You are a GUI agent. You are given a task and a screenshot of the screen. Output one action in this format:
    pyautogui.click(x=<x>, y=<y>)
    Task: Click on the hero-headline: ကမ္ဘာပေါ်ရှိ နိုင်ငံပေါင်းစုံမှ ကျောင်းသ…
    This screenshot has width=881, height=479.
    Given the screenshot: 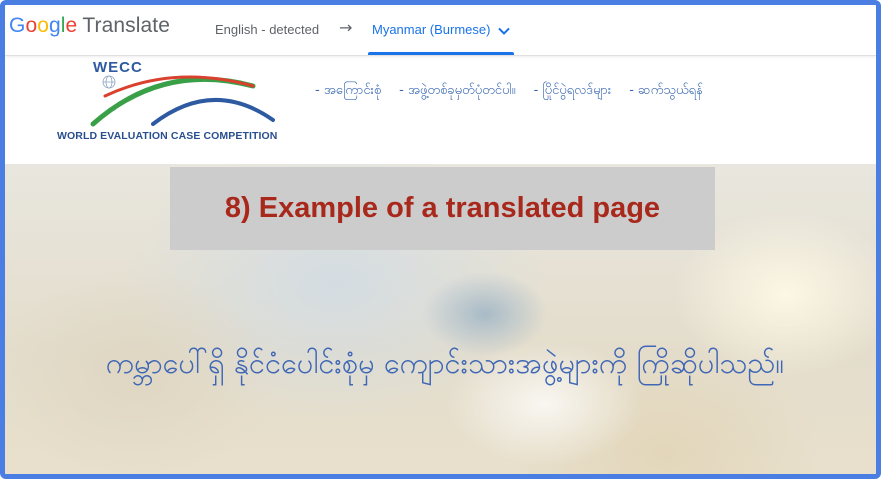 What is the action you would take?
    pyautogui.click(x=445, y=363)
    